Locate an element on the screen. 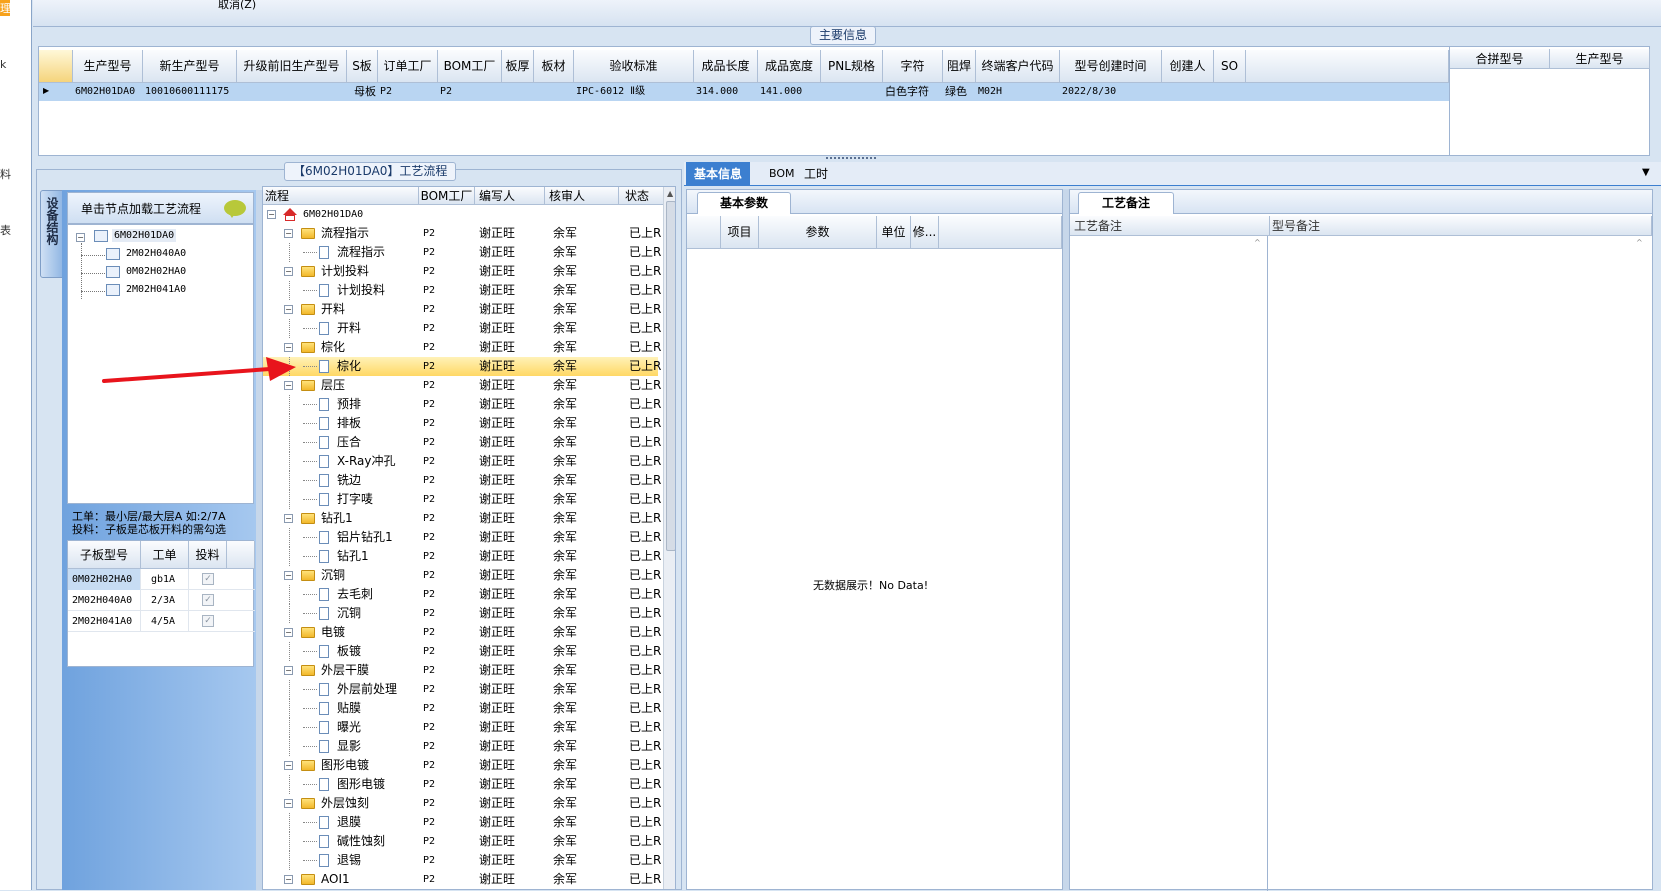 The height and width of the screenshot is (891, 1661). process-row: 退膜 P2 谢正旺 余军 已上R is located at coordinates (462, 822).